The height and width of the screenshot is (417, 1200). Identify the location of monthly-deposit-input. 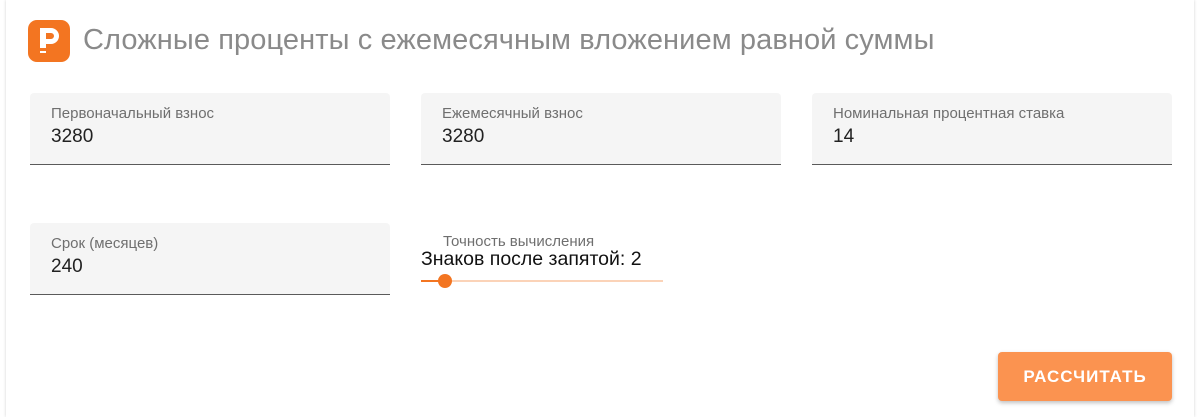
(602, 137).